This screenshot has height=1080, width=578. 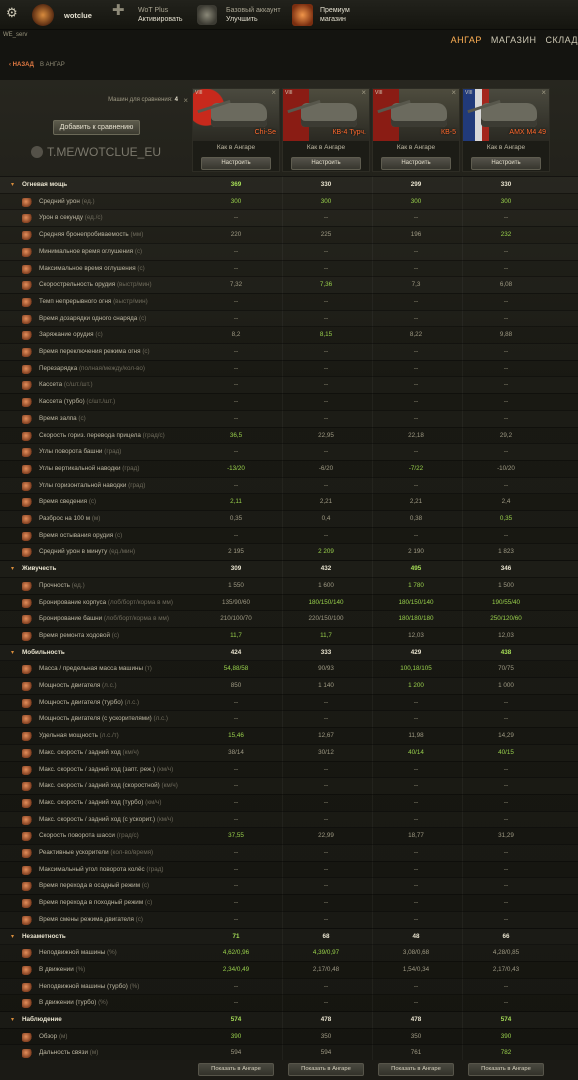 I want to click on stat-name: Время остывания орудия, so click(x=76, y=535).